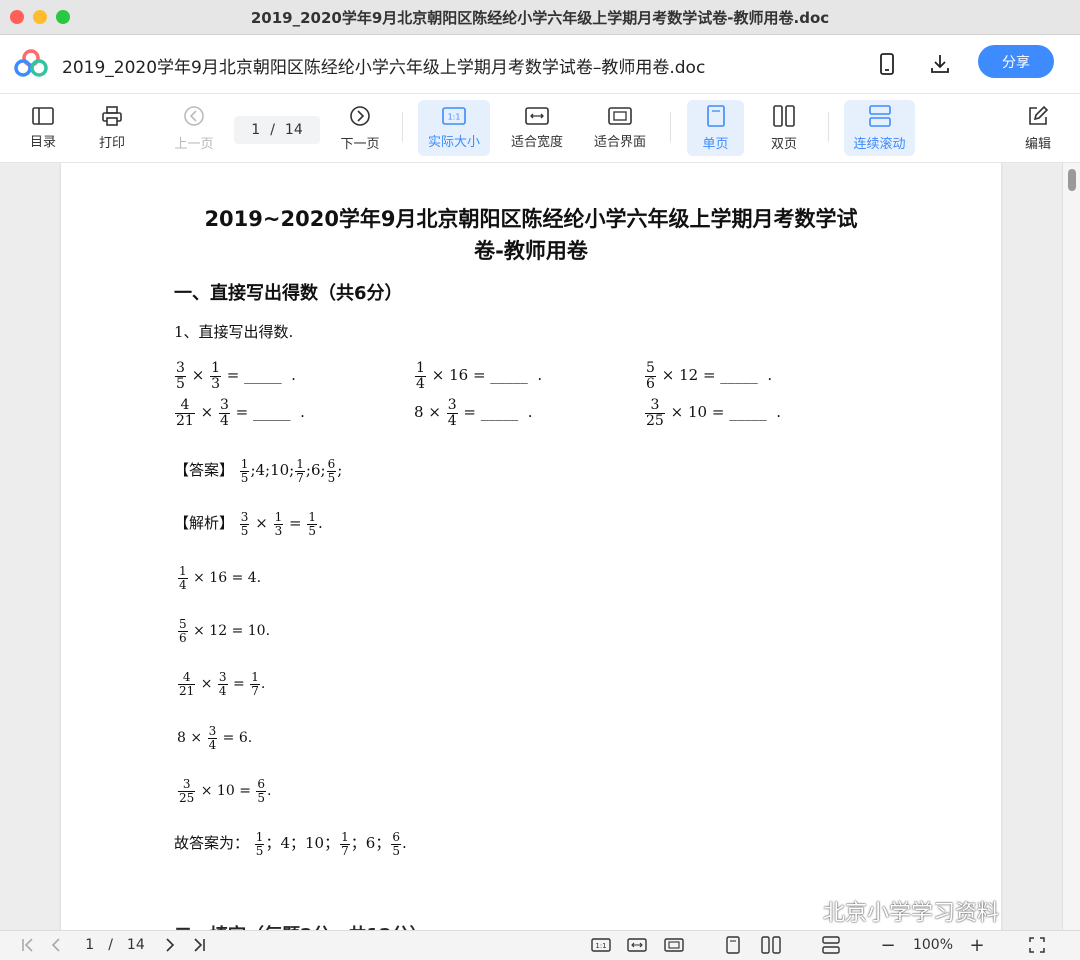  What do you see at coordinates (28, 945) in the screenshot?
I see `first-page-button` at bounding box center [28, 945].